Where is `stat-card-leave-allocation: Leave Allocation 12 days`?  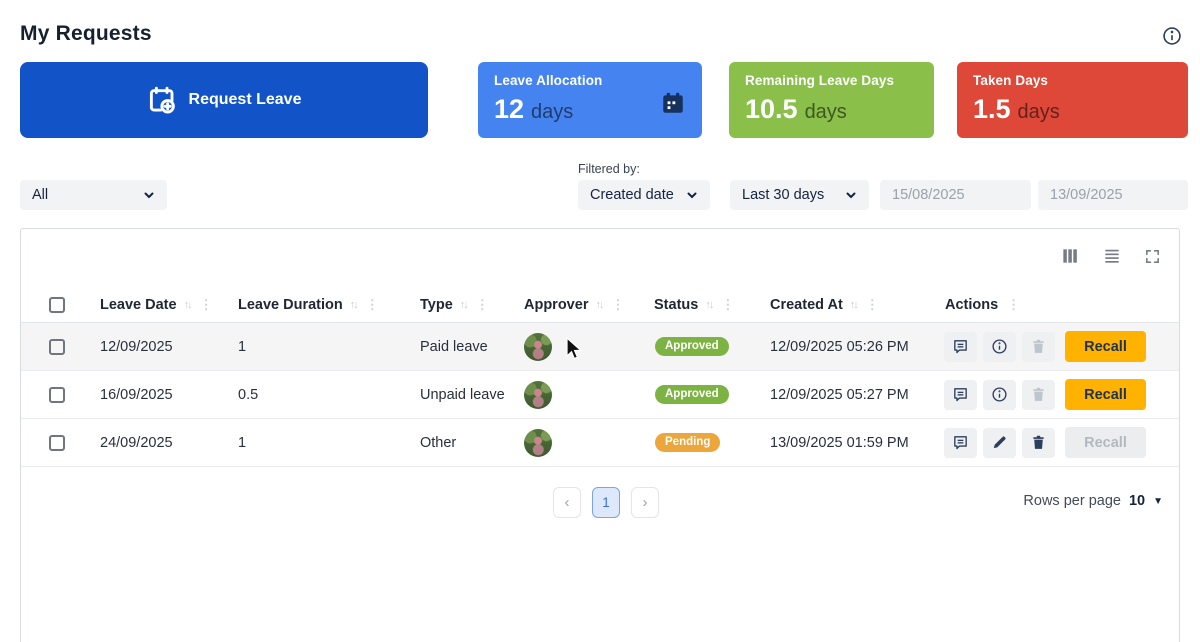
stat-card-leave-allocation: Leave Allocation 12 days is located at coordinates (590, 100).